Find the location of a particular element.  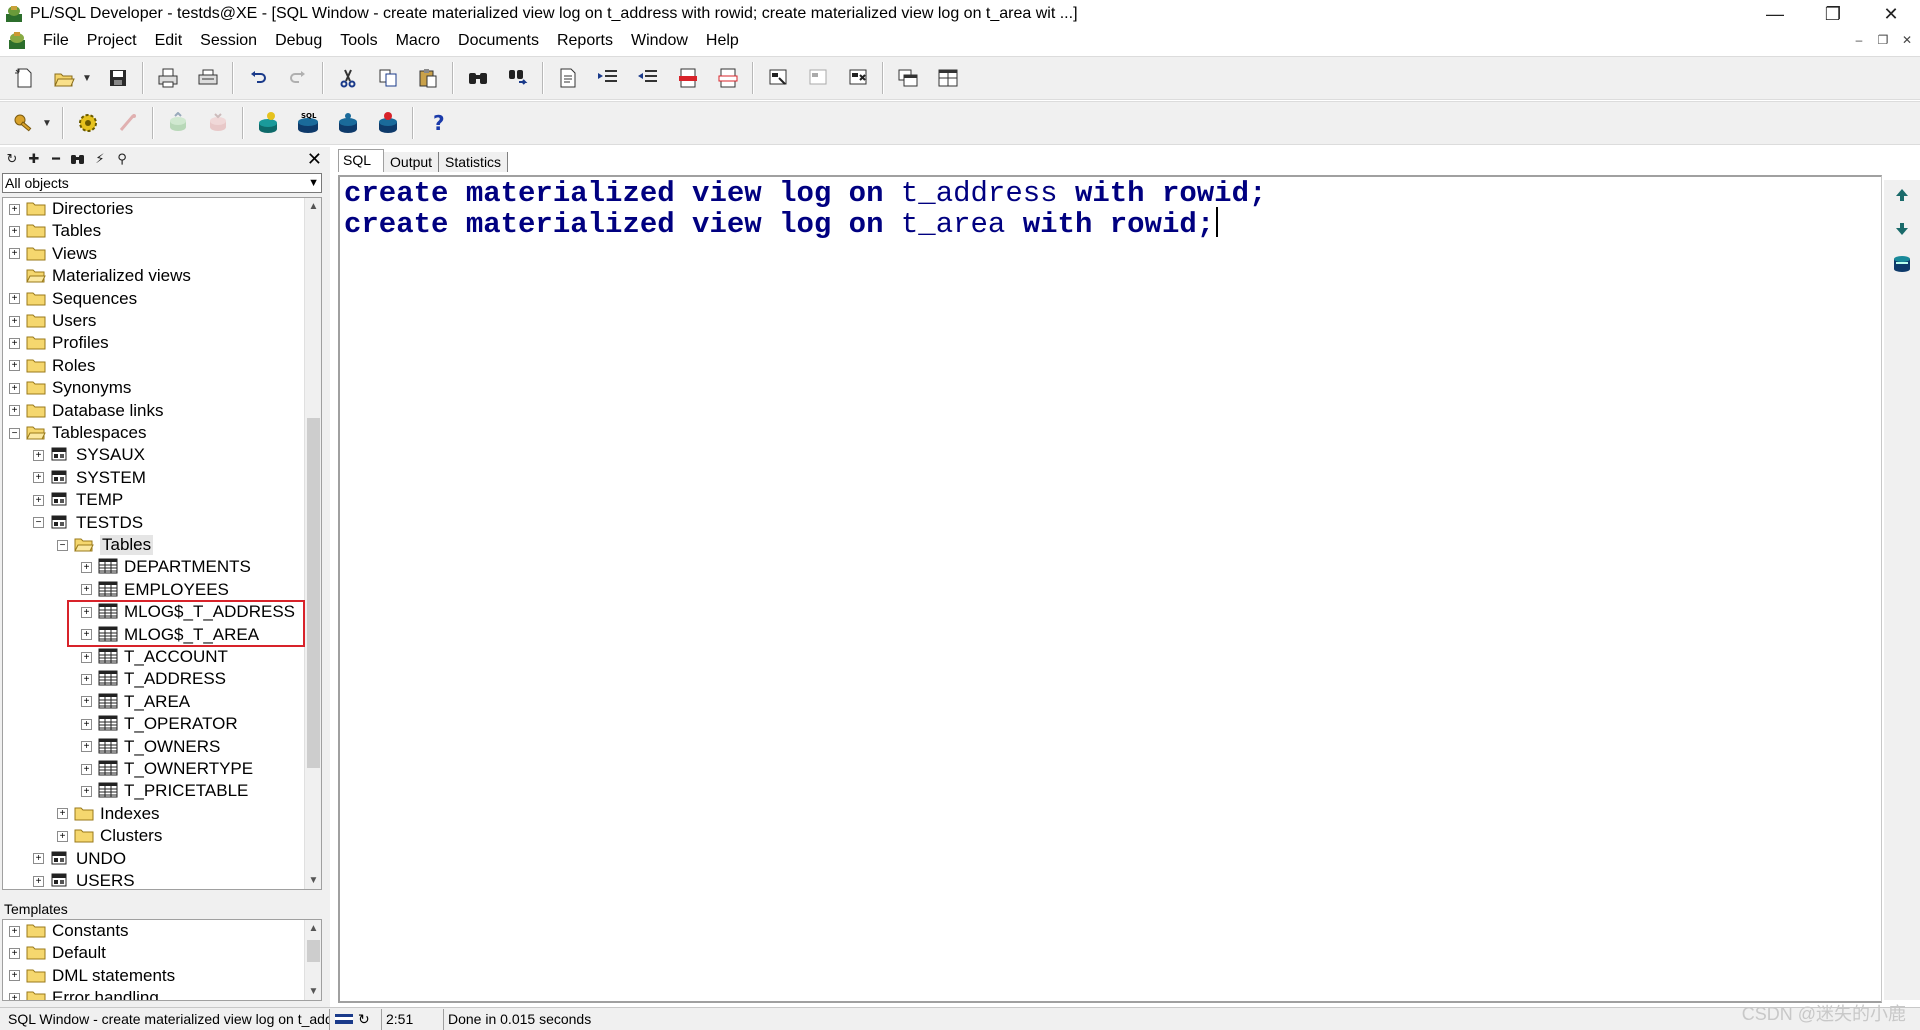

tree-item: + DEPARTMENTS is located at coordinates (166, 567).